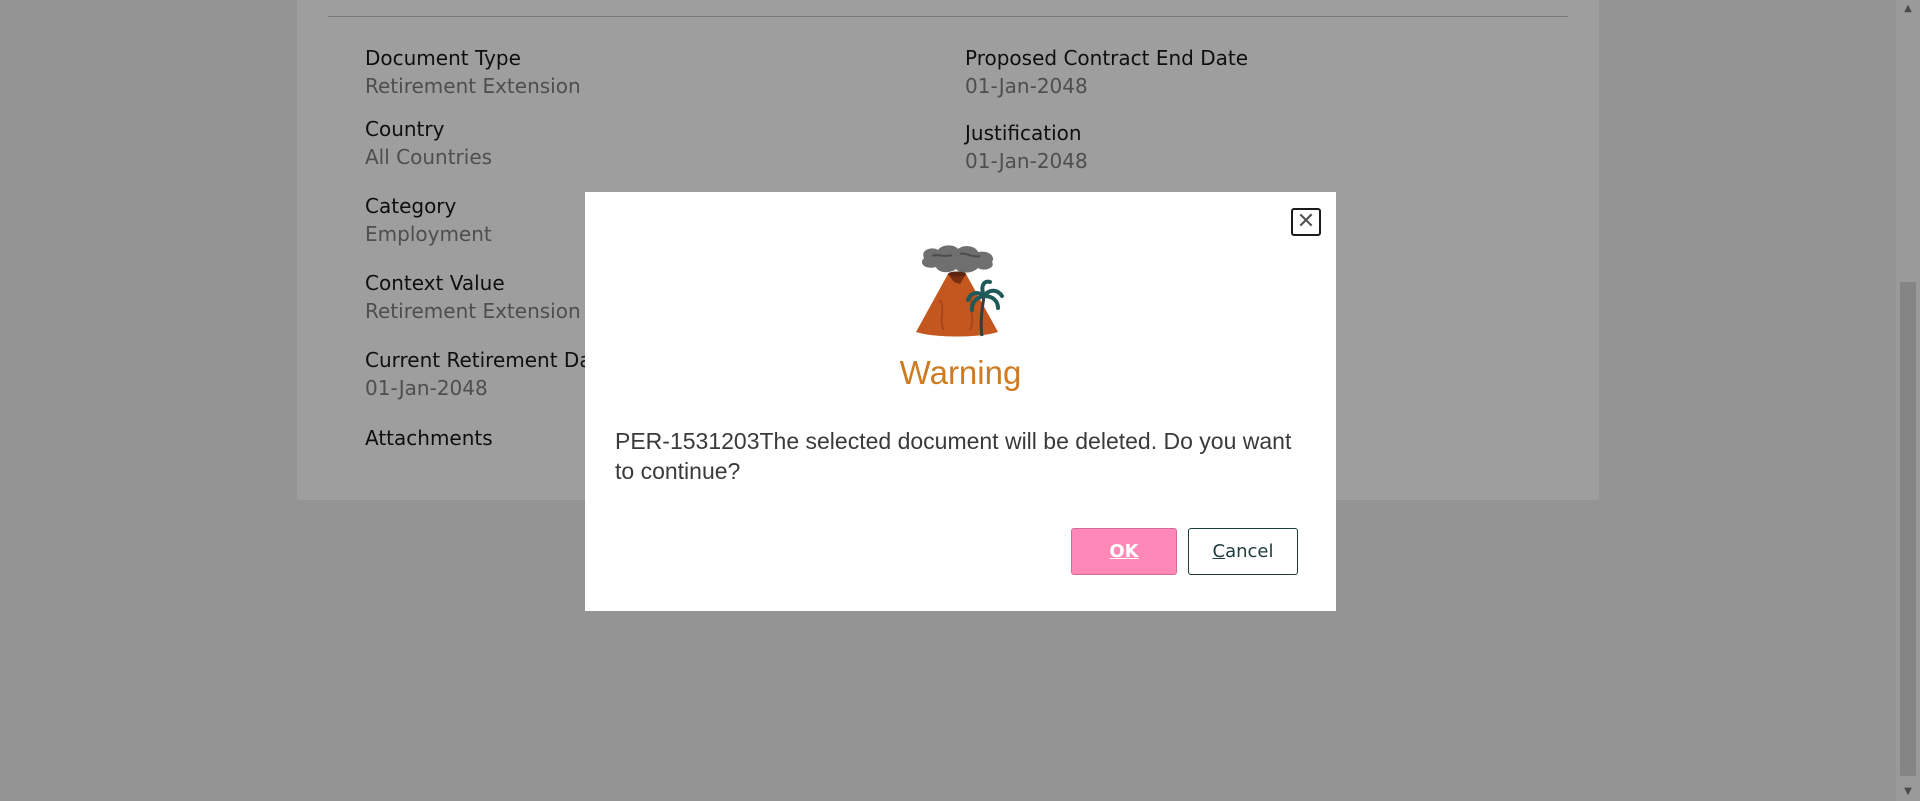 This screenshot has height=801, width=1920. Describe the element at coordinates (443, 58) in the screenshot. I see `field-label: Document Type` at that location.